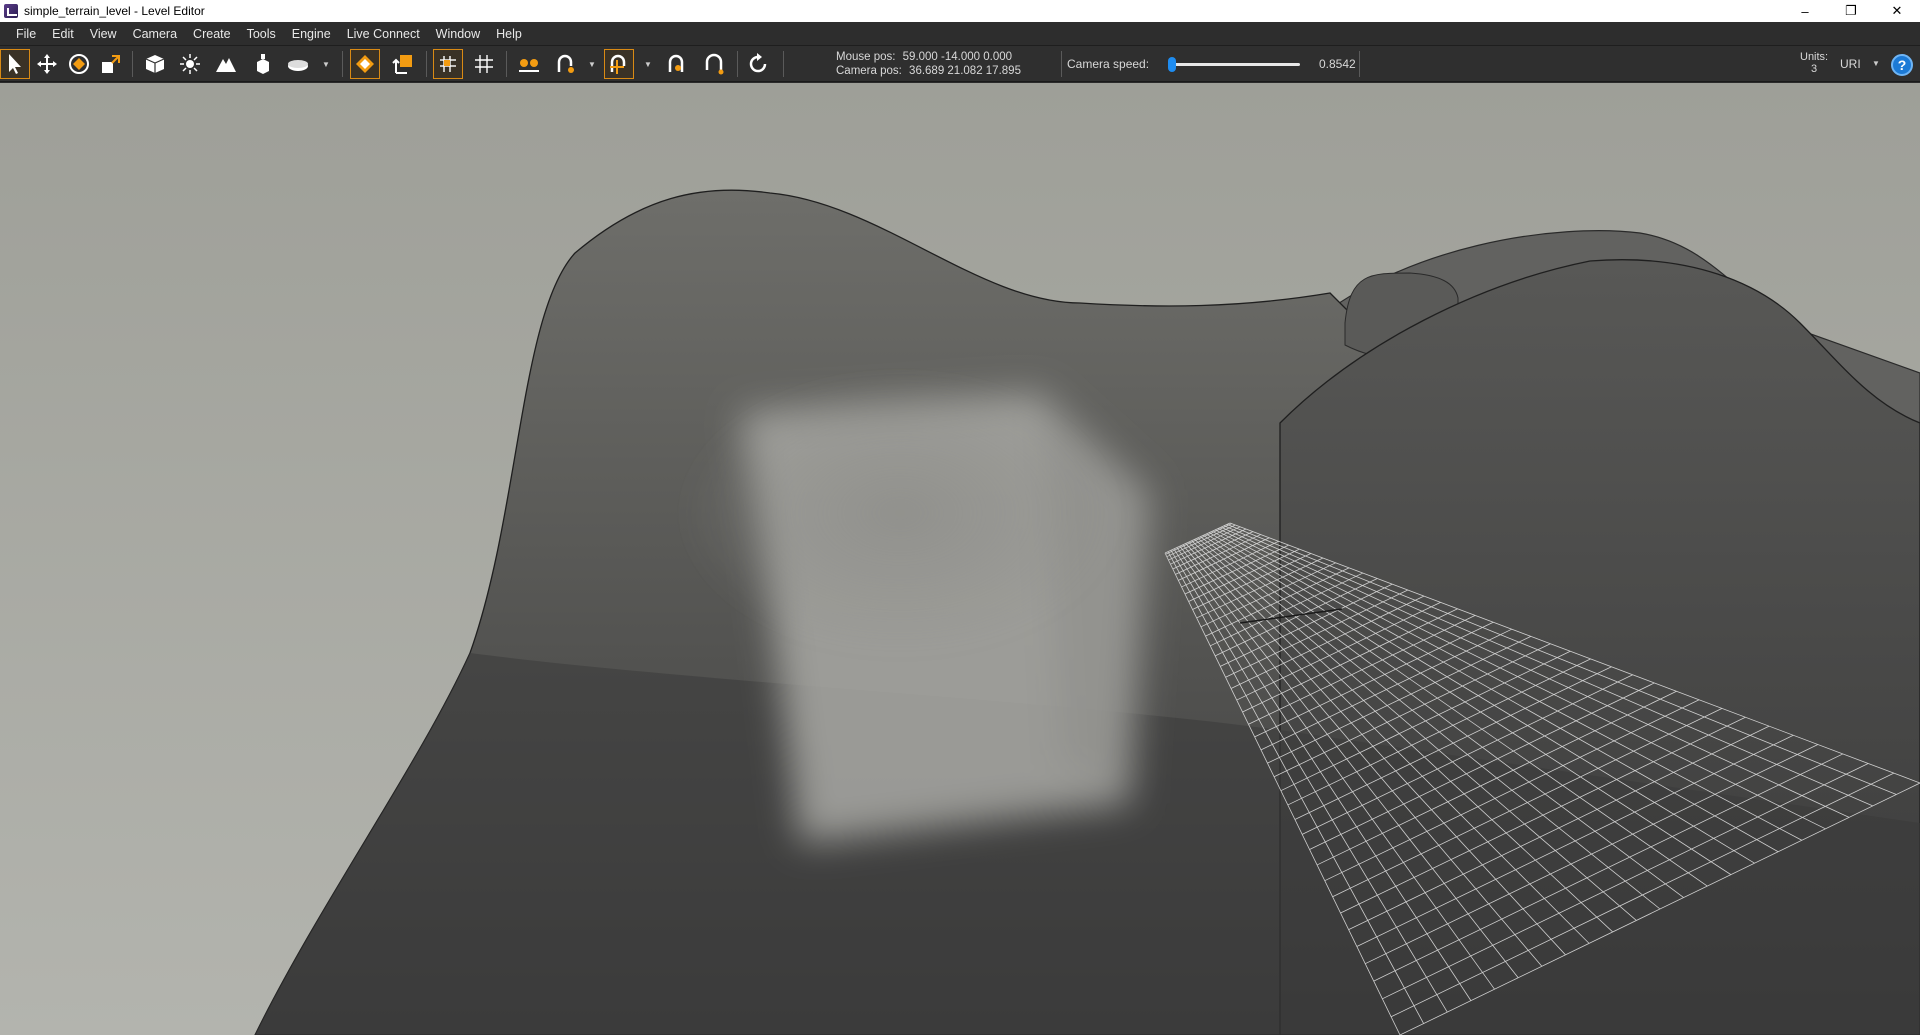 The height and width of the screenshot is (1035, 1920). I want to click on camera-speed-slider, so click(1233, 64).